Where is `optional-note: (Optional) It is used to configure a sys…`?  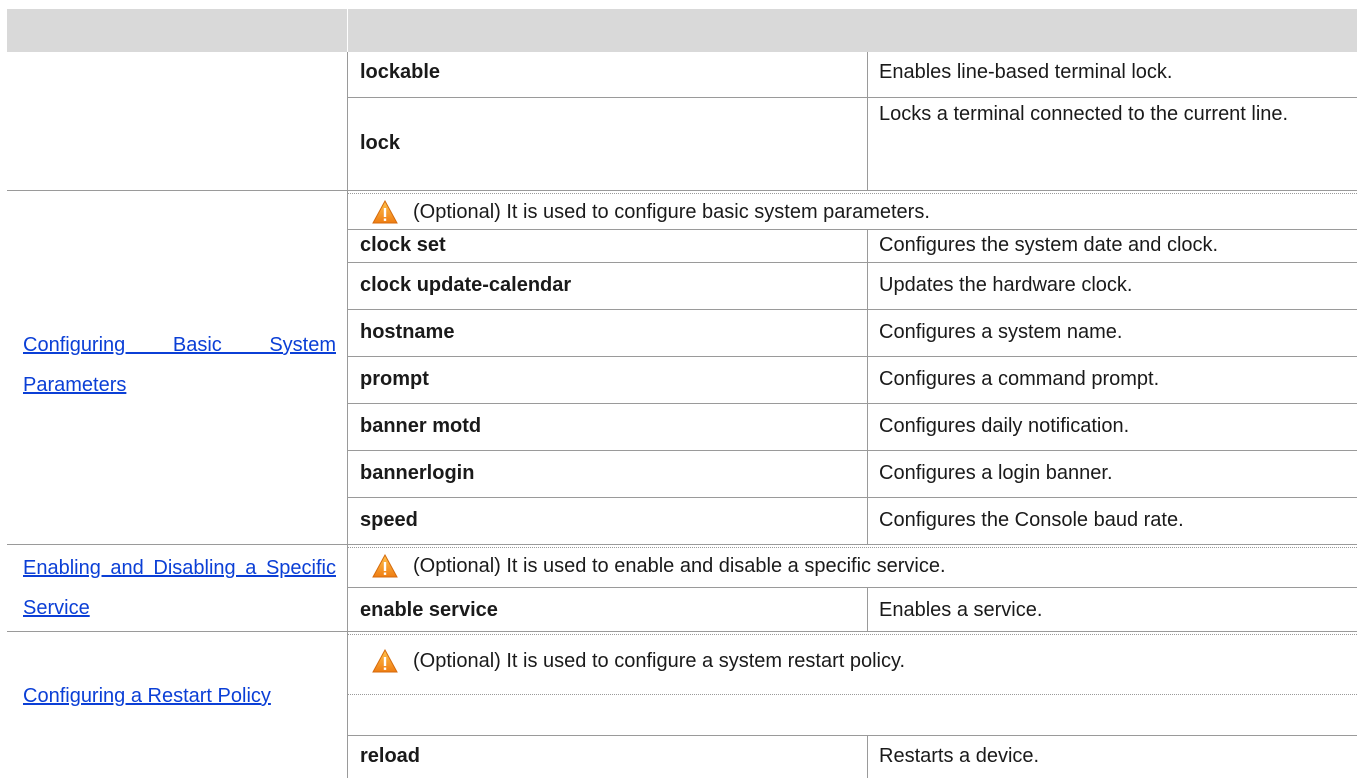
optional-note: (Optional) It is used to configure a sys… is located at coordinates (638, 661).